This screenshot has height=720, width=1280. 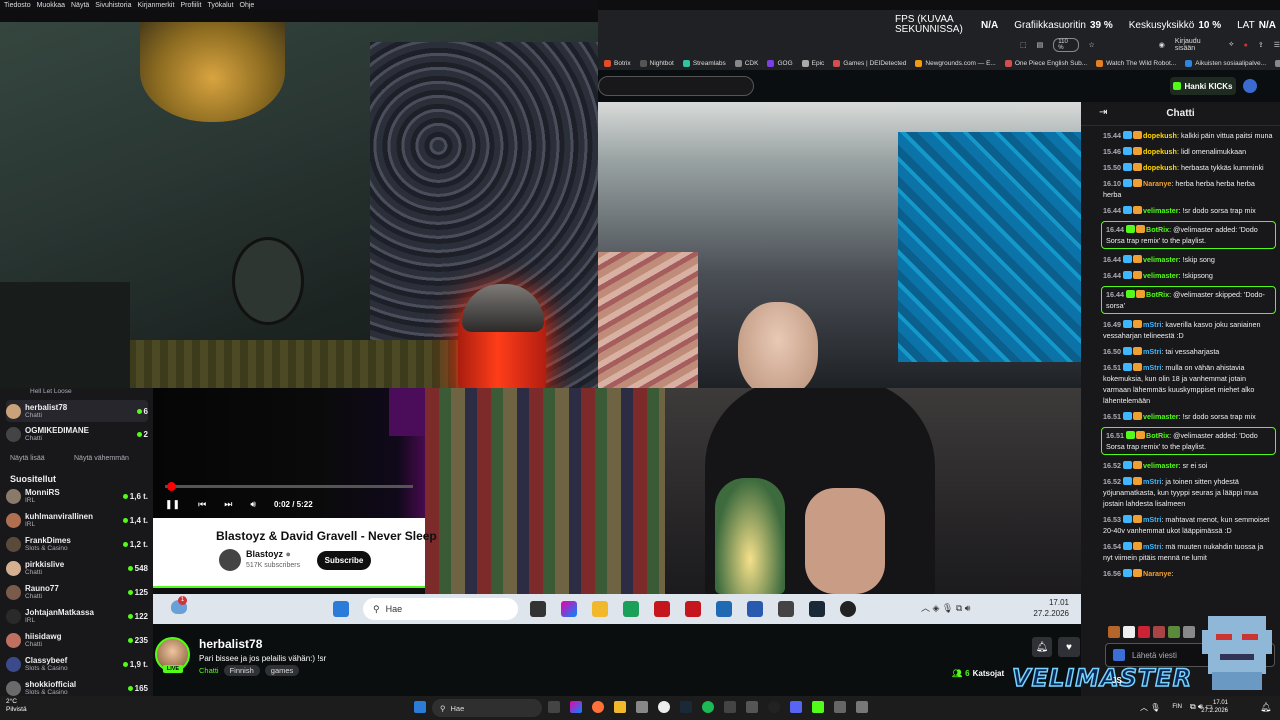 What do you see at coordinates (220, 5) in the screenshot?
I see `menu-item: Työkalut` at bounding box center [220, 5].